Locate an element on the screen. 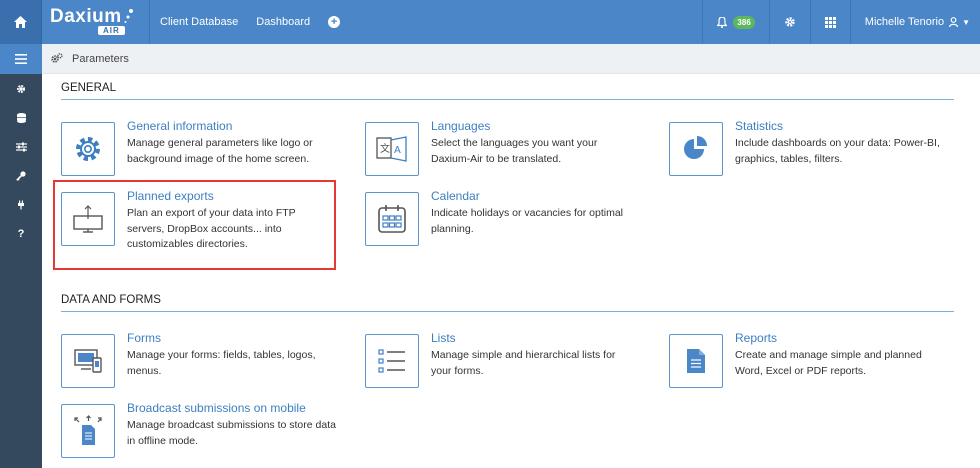  translate-icon: 文A is located at coordinates (391, 149).